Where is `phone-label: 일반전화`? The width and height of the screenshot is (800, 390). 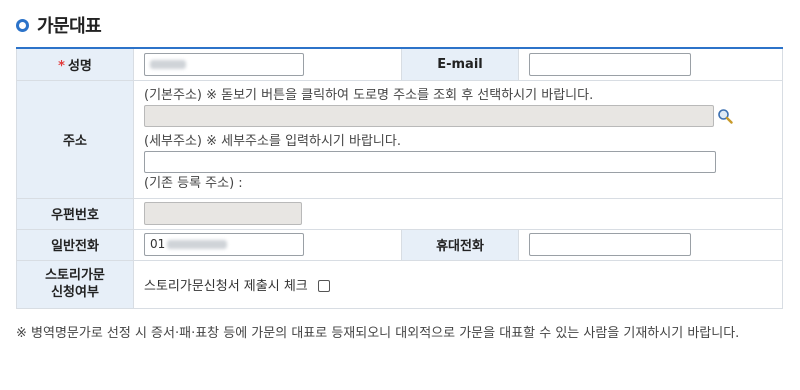
phone-label: 일반전화 is located at coordinates (75, 244).